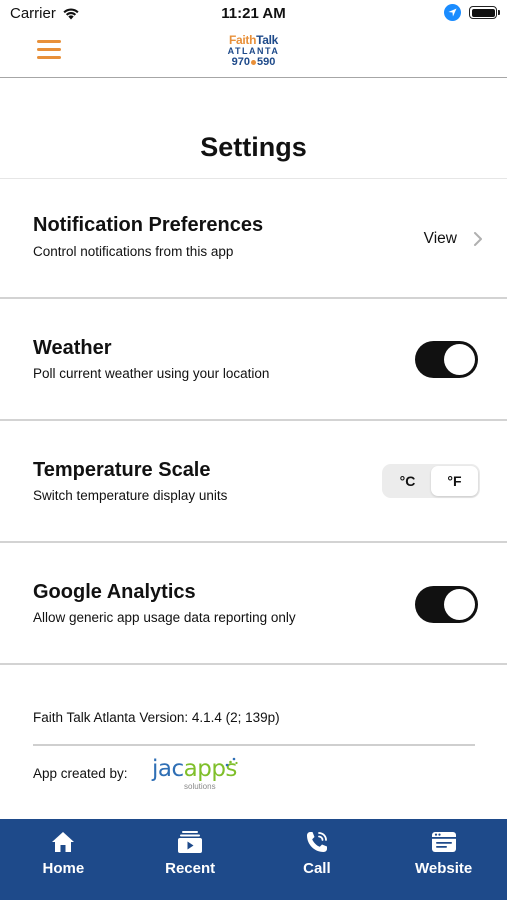 The width and height of the screenshot is (507, 900). I want to click on status-bar: Carrier 11:21 AM, so click(253, 14).